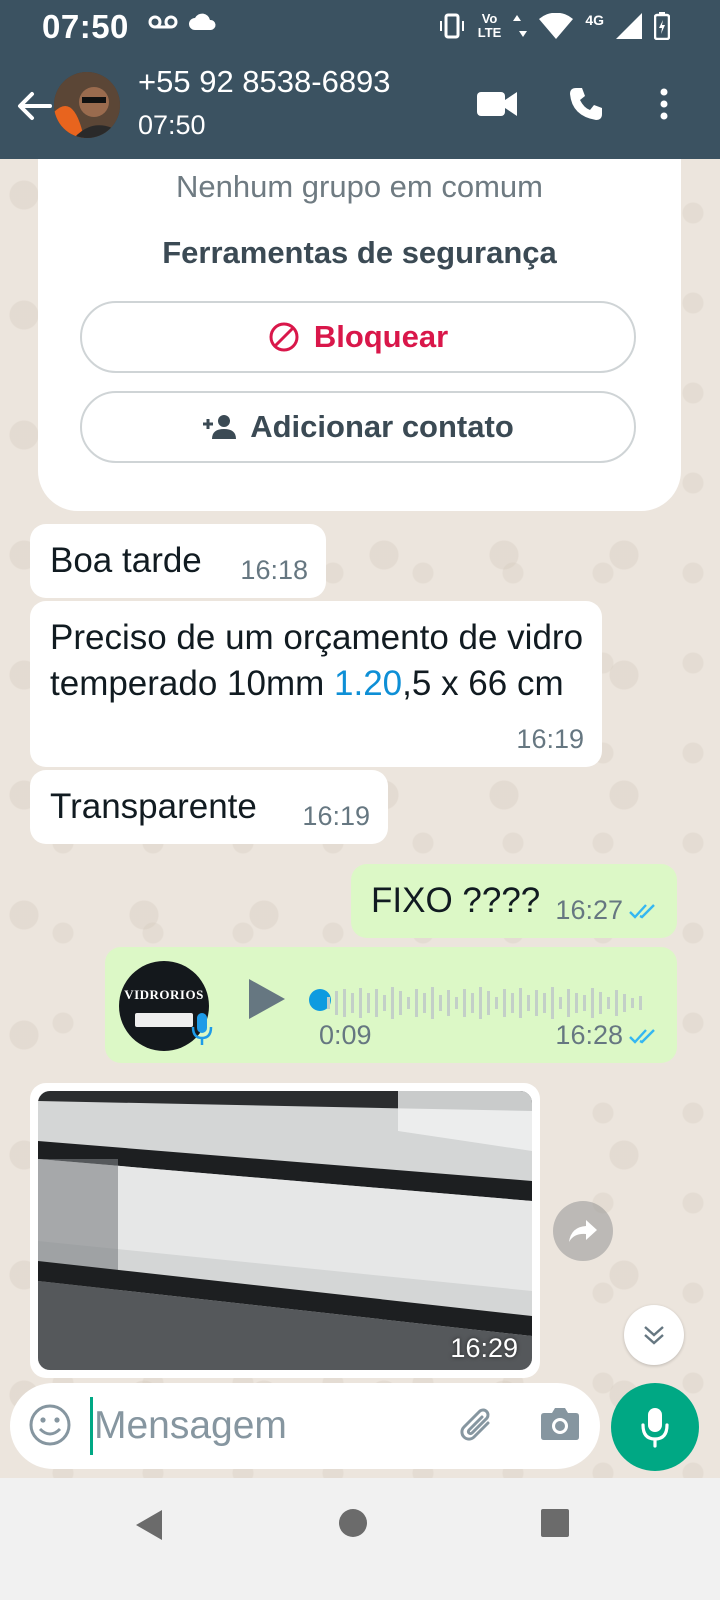 The height and width of the screenshot is (1600, 720). What do you see at coordinates (489, 1003) in the screenshot?
I see `audio-waveform` at bounding box center [489, 1003].